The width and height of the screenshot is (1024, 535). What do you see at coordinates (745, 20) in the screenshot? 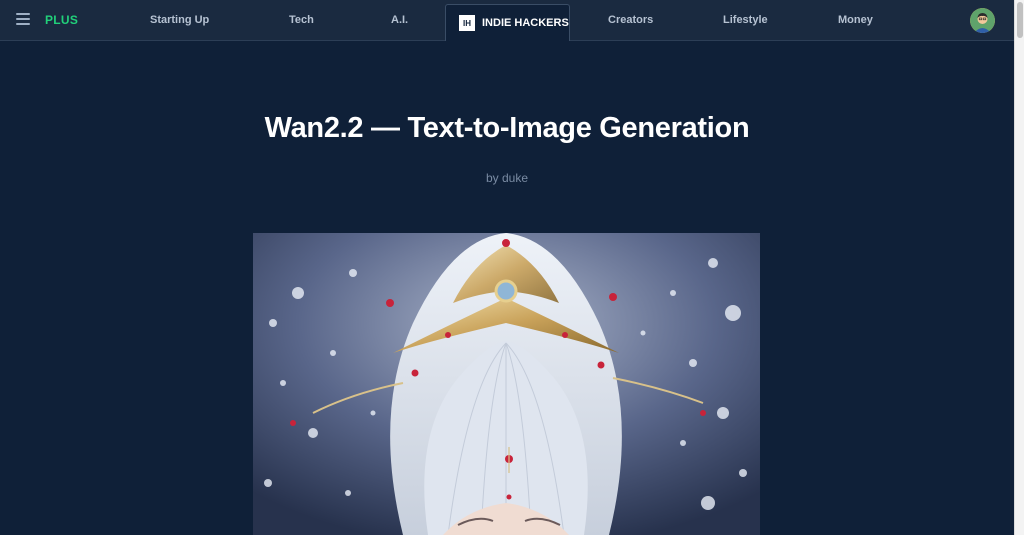
I see `nav-item-lifestyle: Lifestyle` at bounding box center [745, 20].